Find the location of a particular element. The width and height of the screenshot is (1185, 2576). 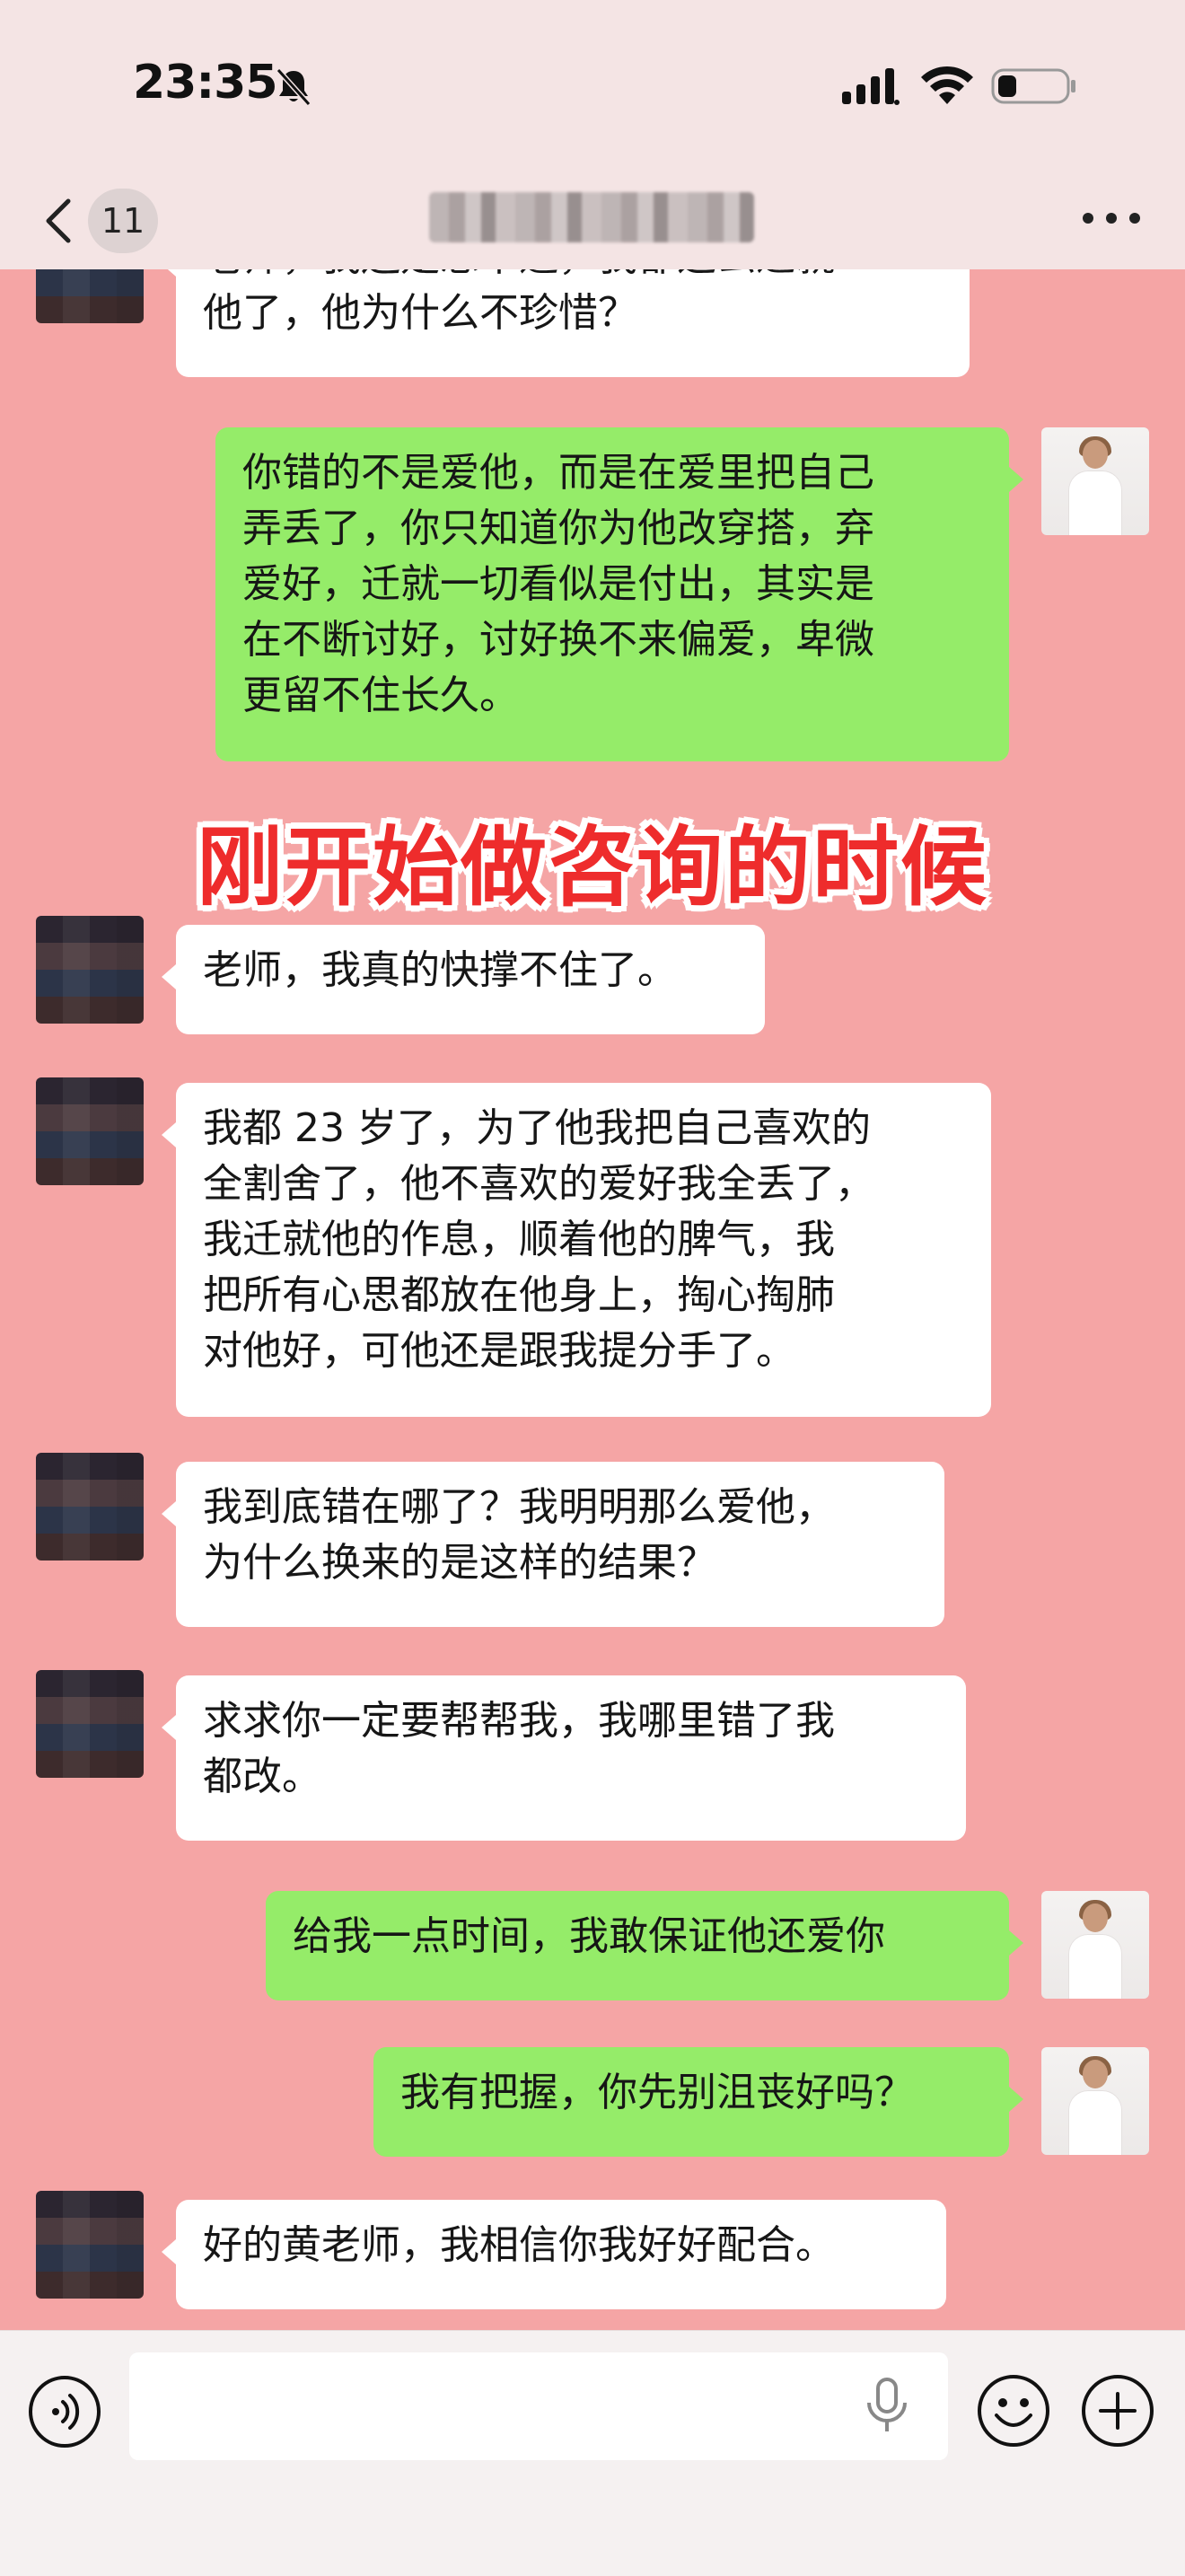

message-bubble-incoming: 老师，我真的快撑不住了。 is located at coordinates (463, 979).